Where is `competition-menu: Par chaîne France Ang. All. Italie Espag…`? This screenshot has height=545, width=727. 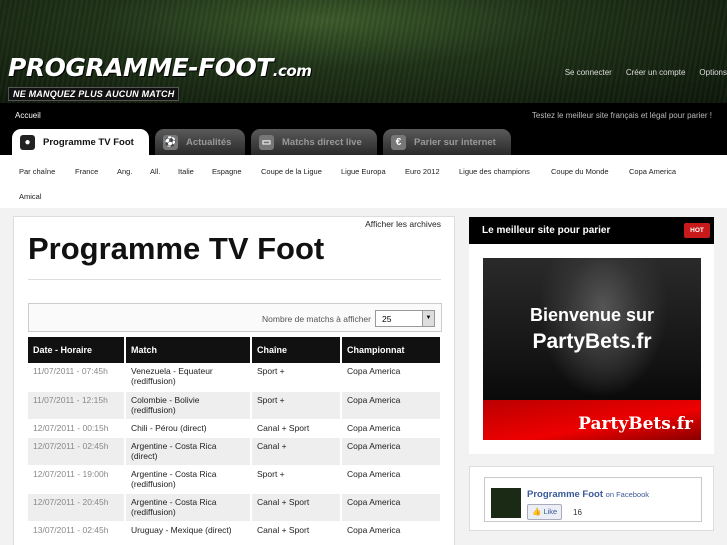 competition-menu: Par chaîne France Ang. All. Italie Espag… is located at coordinates (363, 181).